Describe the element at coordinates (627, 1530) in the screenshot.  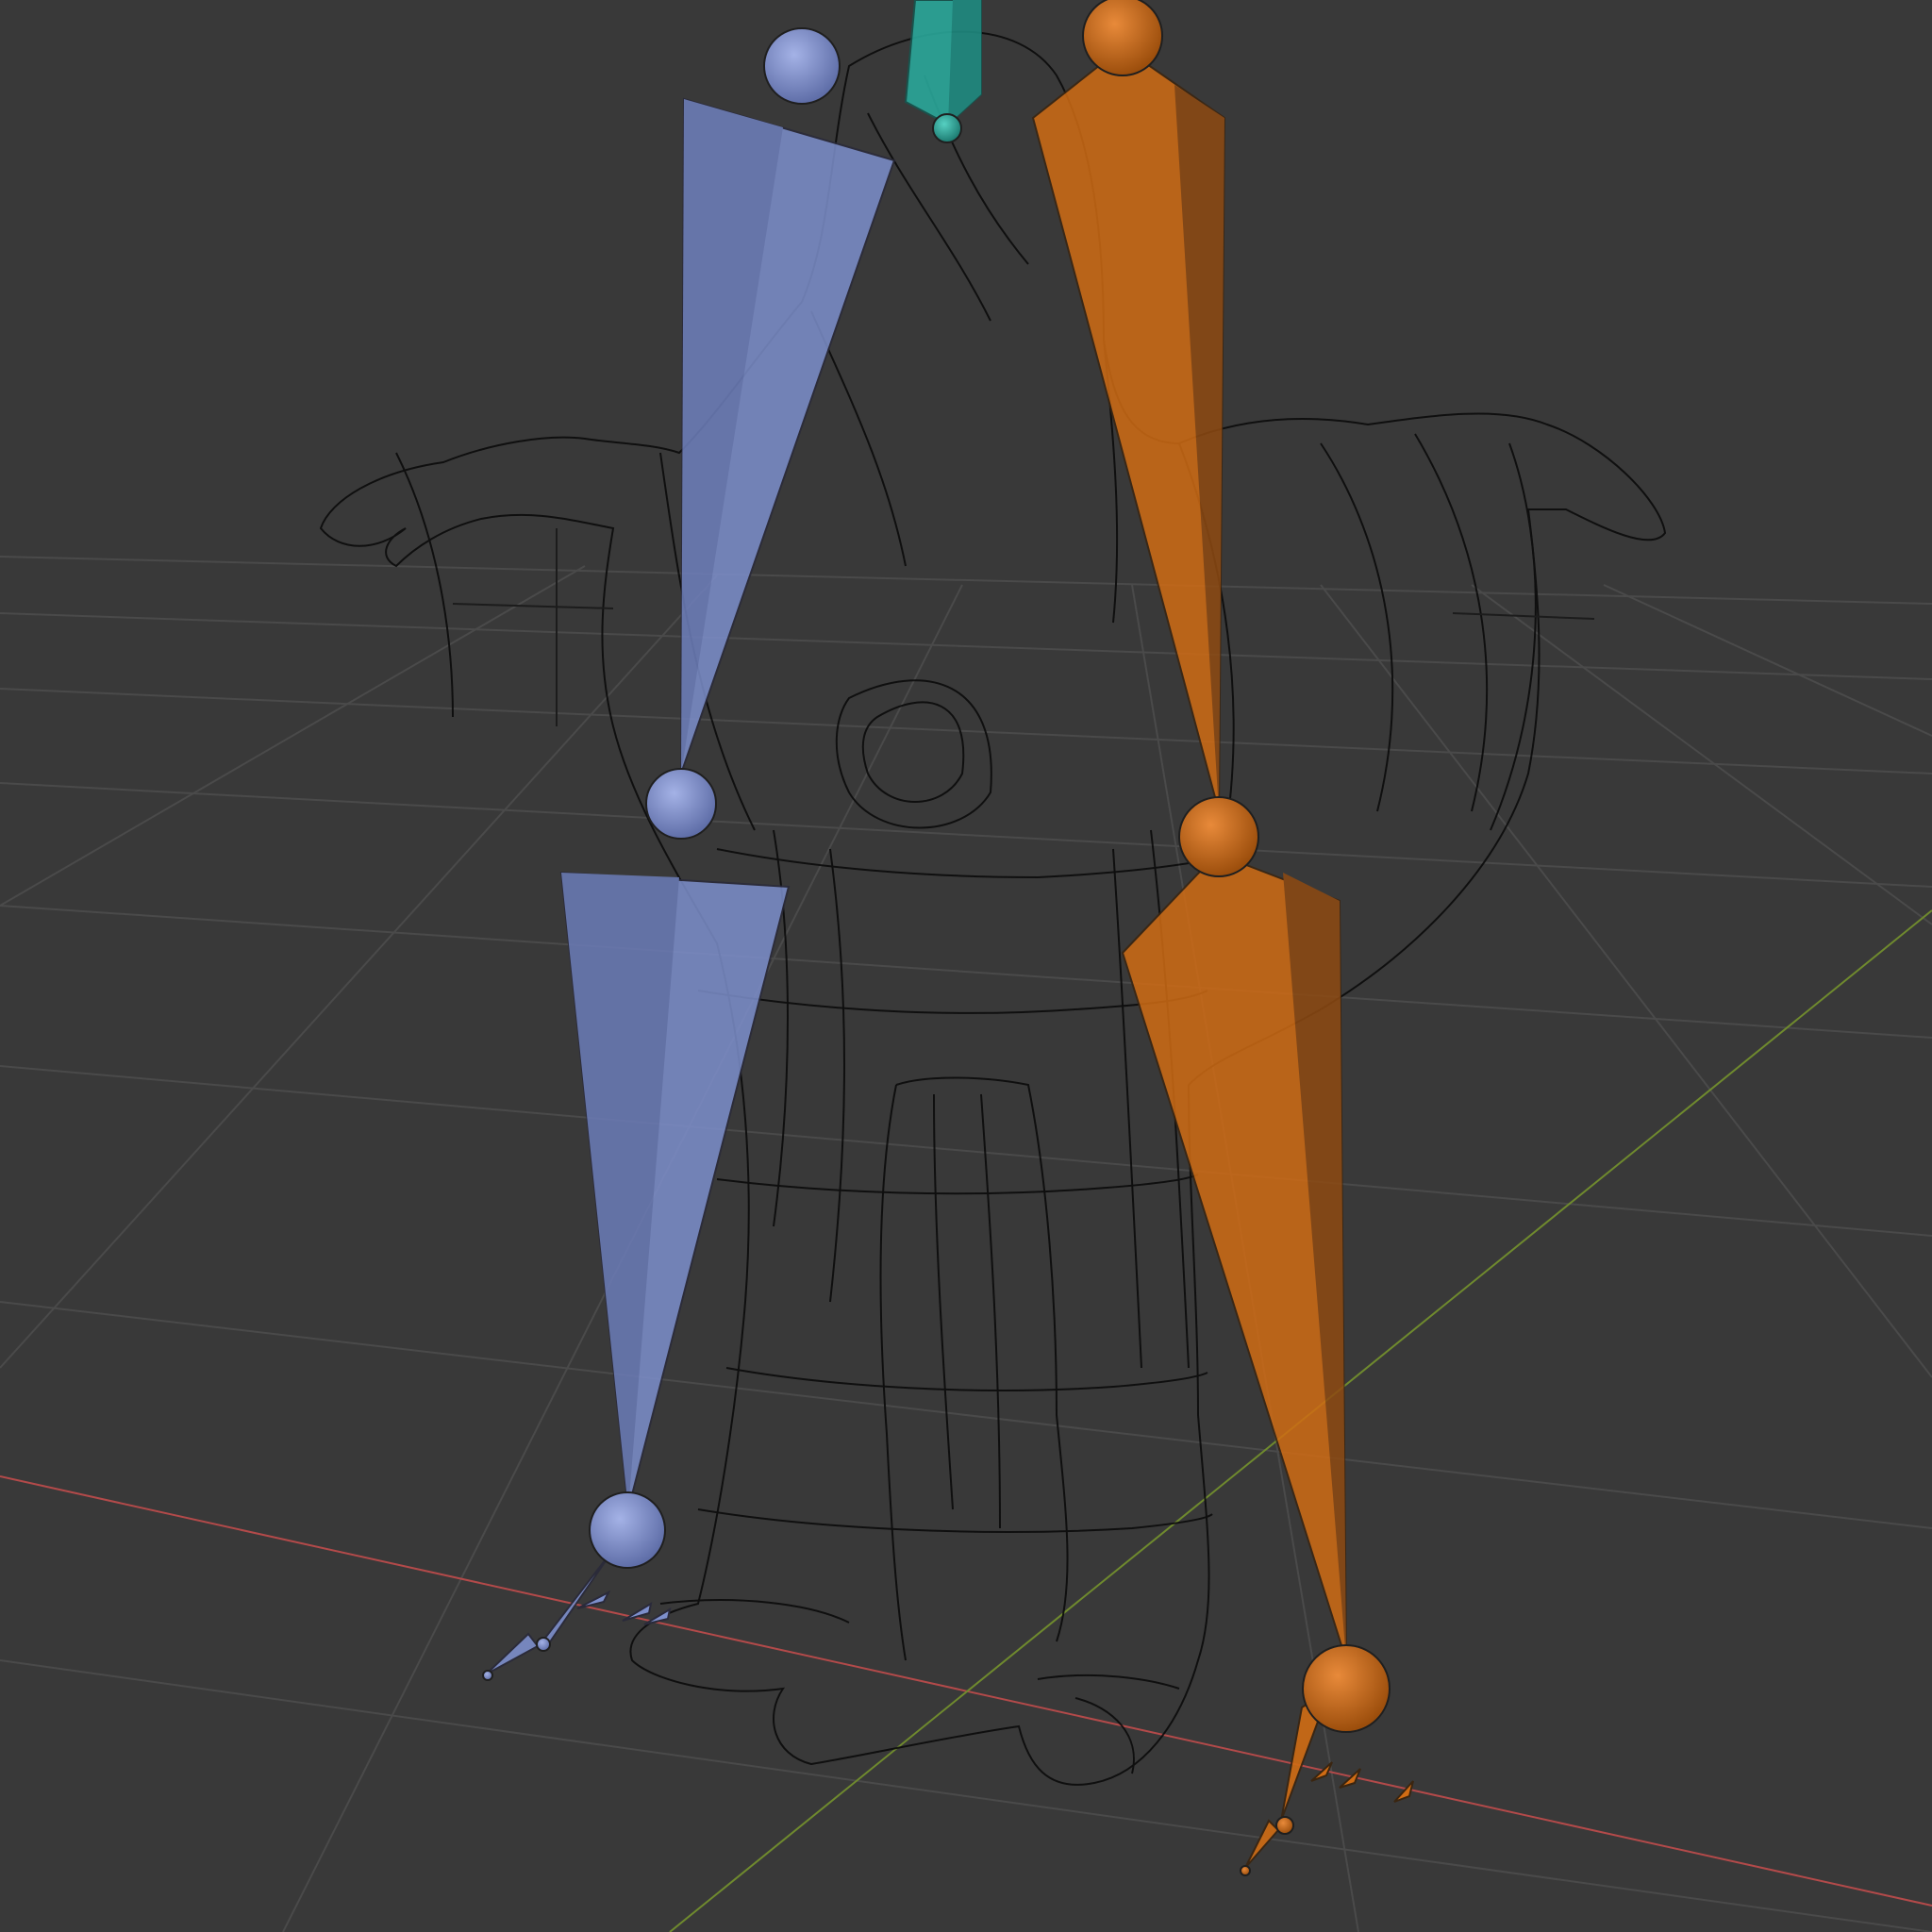
I see `joint-ankle-left` at that location.